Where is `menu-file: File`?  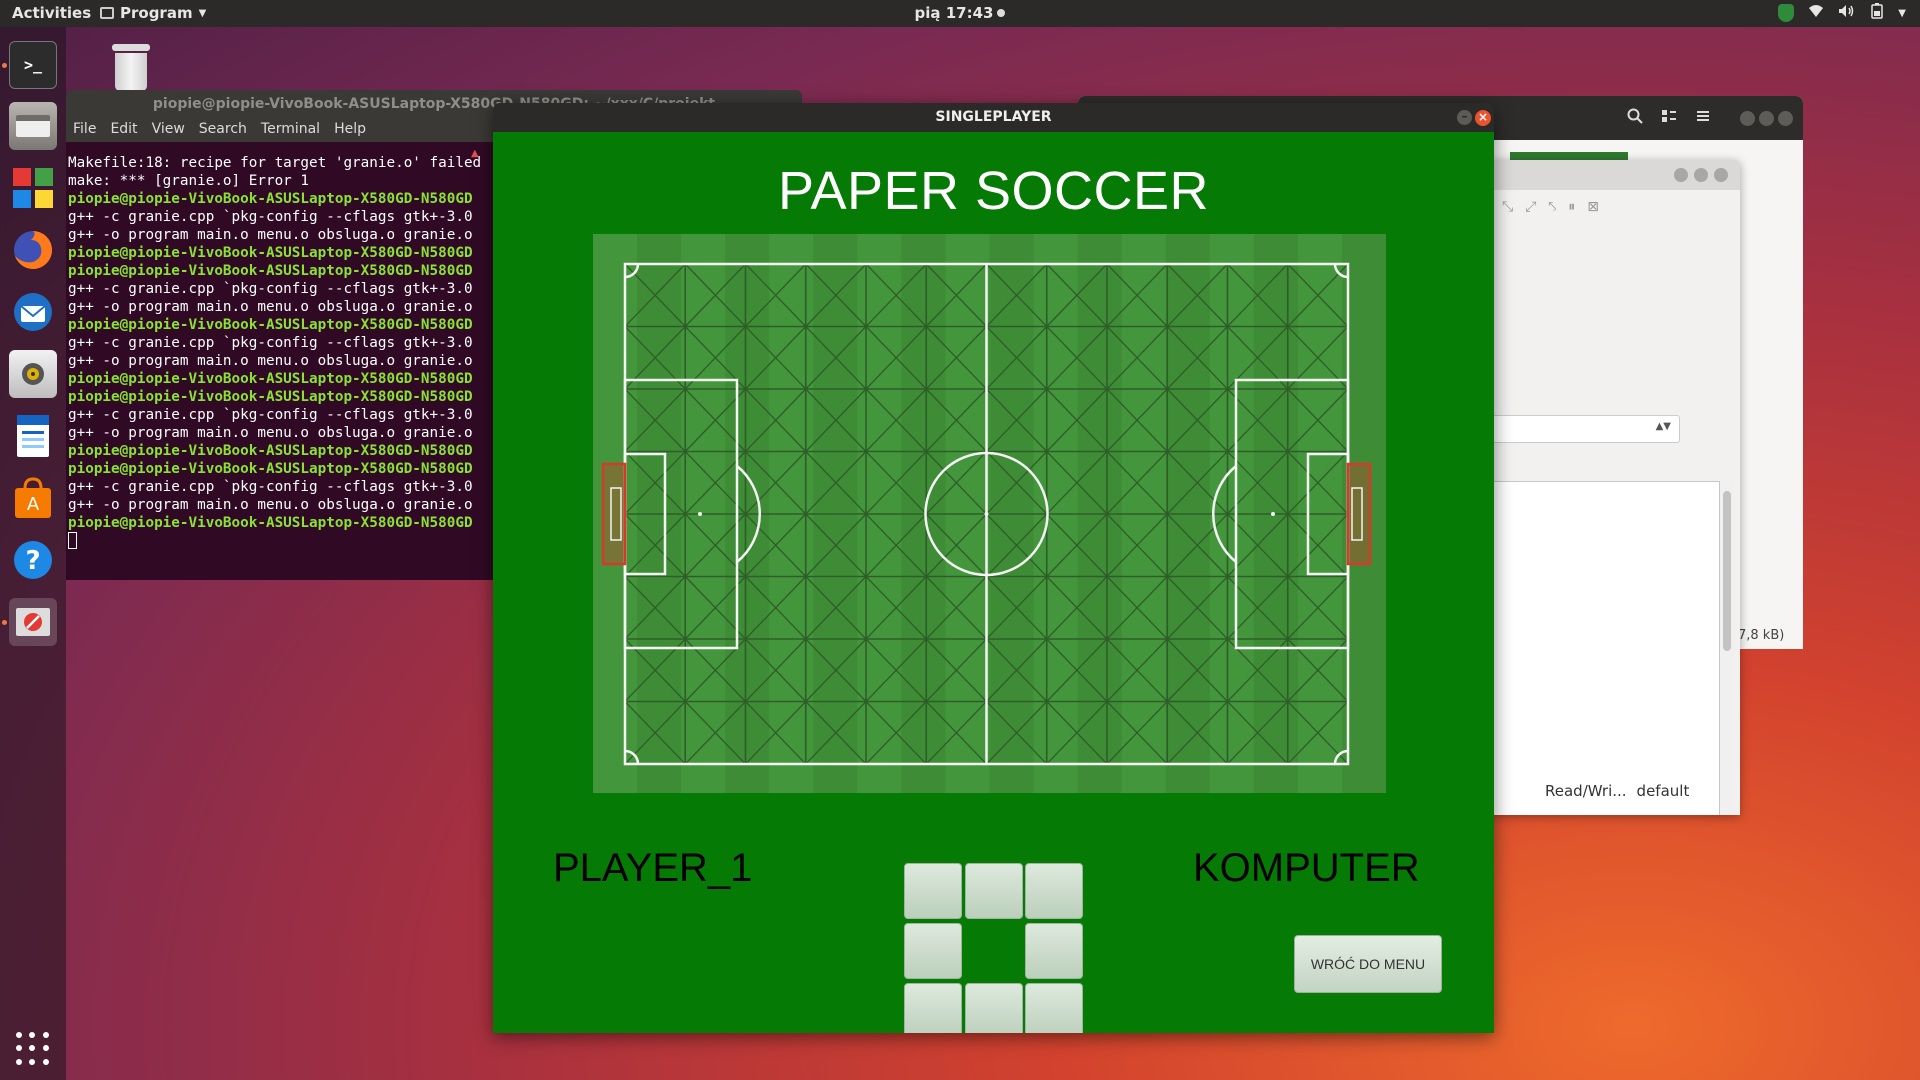
menu-file: File is located at coordinates (84, 130).